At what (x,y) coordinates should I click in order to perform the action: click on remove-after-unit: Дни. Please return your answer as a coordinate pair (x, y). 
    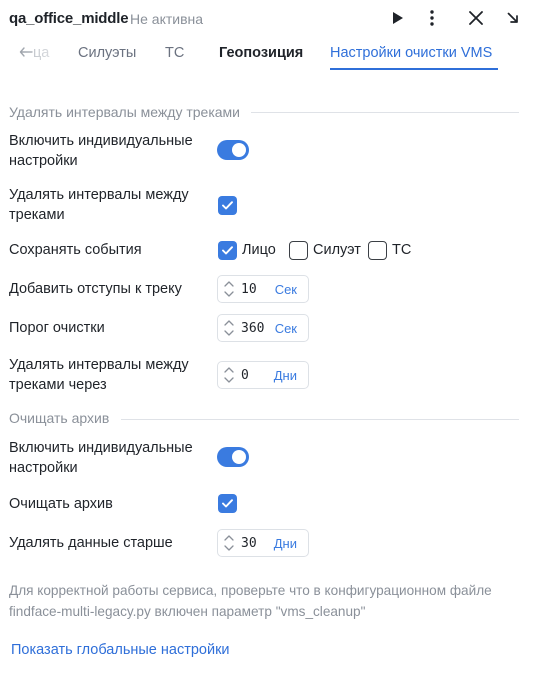
    Looking at the image, I should click on (285, 375).